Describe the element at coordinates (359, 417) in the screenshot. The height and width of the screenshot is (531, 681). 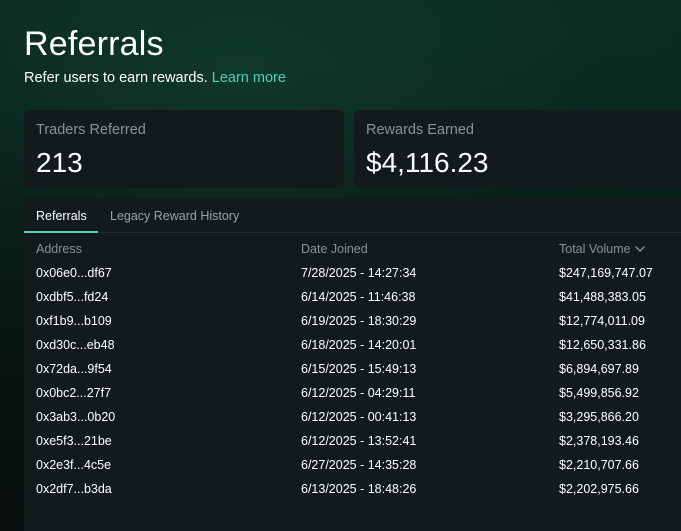
I see `date-joined-cell: 6/12/2025 - 00:41:13` at that location.